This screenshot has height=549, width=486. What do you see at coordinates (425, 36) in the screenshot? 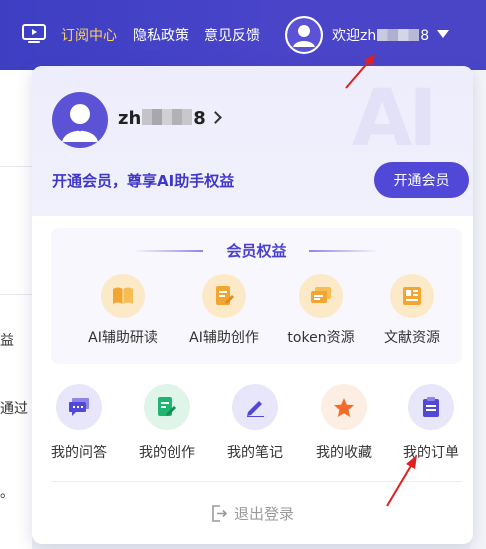
I see `welcome-suffix: 8` at bounding box center [425, 36].